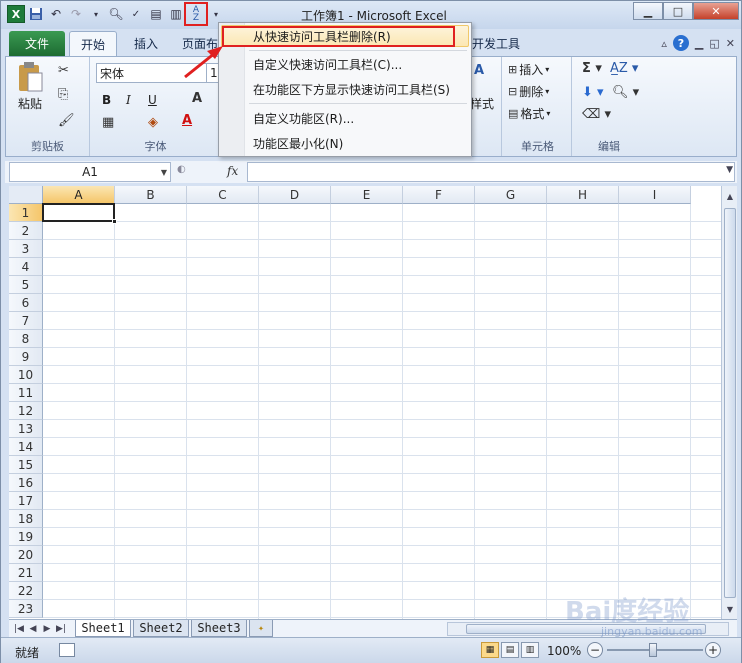 The image size is (742, 663). What do you see at coordinates (232, 171) in the screenshot?
I see `insert-function-button: fx` at bounding box center [232, 171].